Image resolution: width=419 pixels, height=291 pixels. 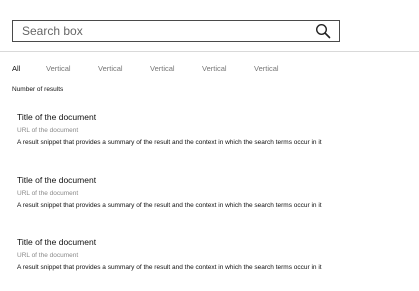 What do you see at coordinates (110, 68) in the screenshot?
I see `tab-vertical-2: Vertical` at bounding box center [110, 68].